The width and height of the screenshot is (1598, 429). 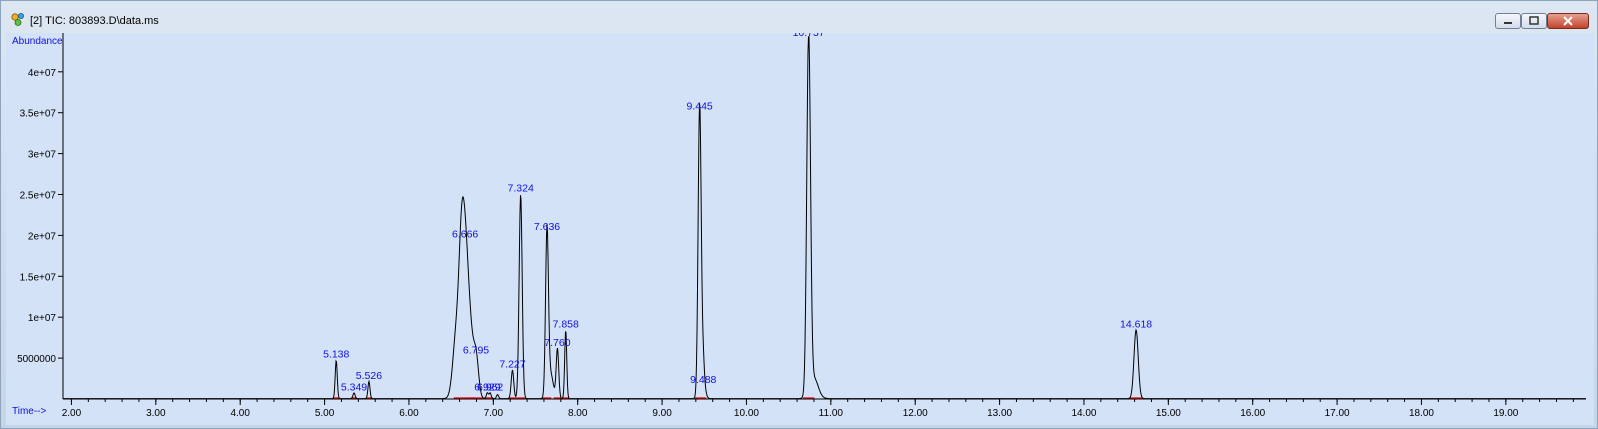 What do you see at coordinates (578, 413) in the screenshot?
I see `x-tick-label: 8.00` at bounding box center [578, 413].